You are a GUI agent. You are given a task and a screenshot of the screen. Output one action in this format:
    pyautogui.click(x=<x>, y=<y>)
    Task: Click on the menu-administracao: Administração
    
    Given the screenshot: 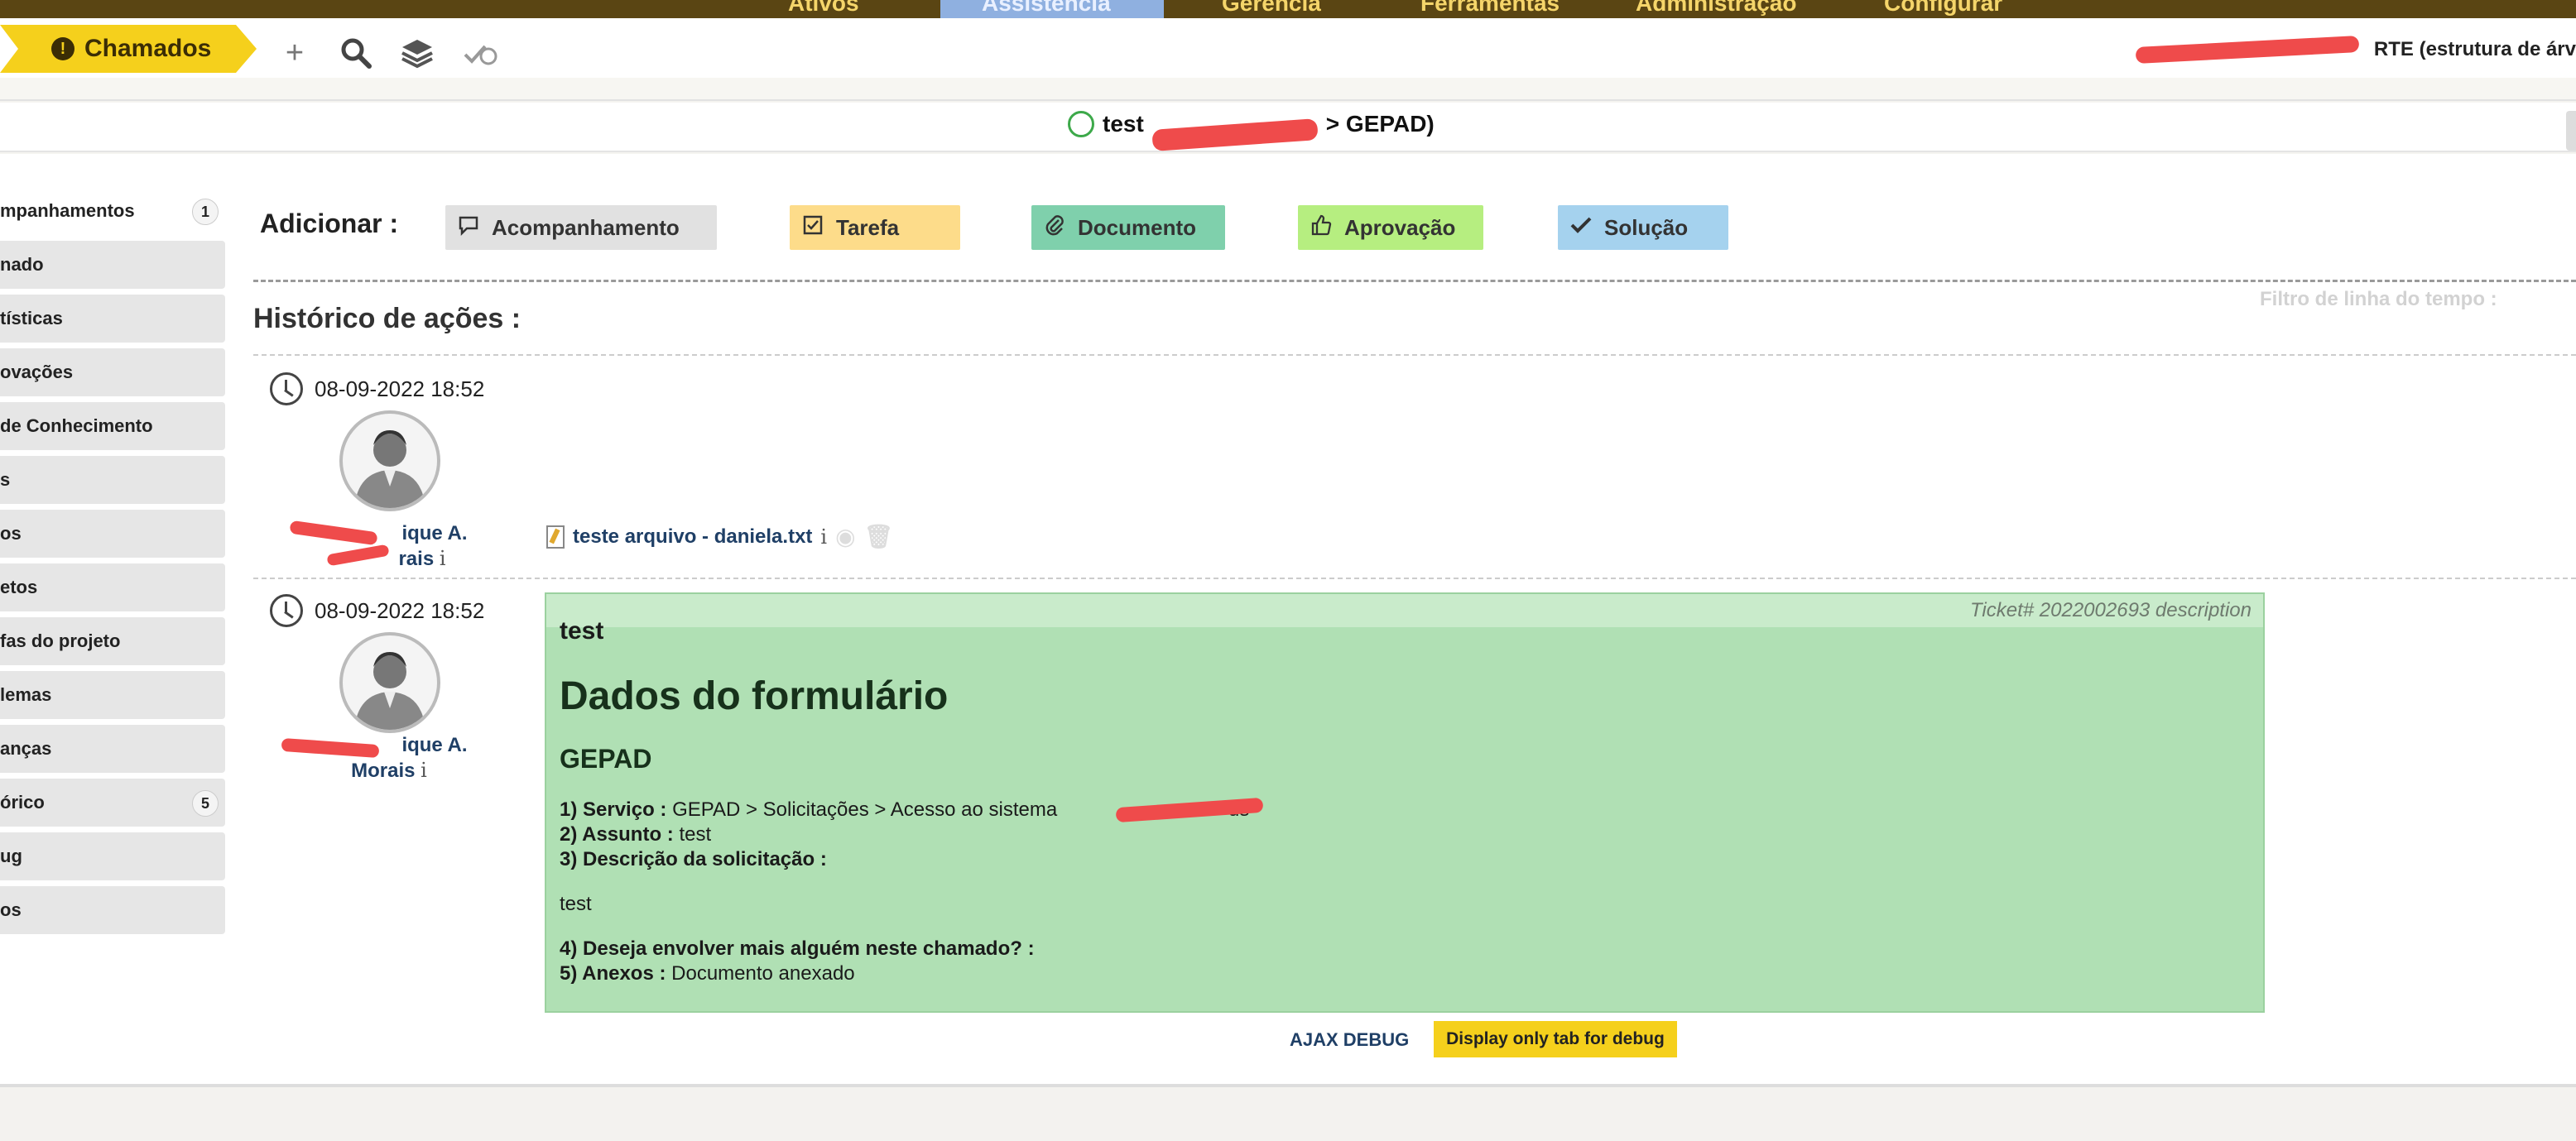 What is the action you would take?
    pyautogui.click(x=1716, y=9)
    